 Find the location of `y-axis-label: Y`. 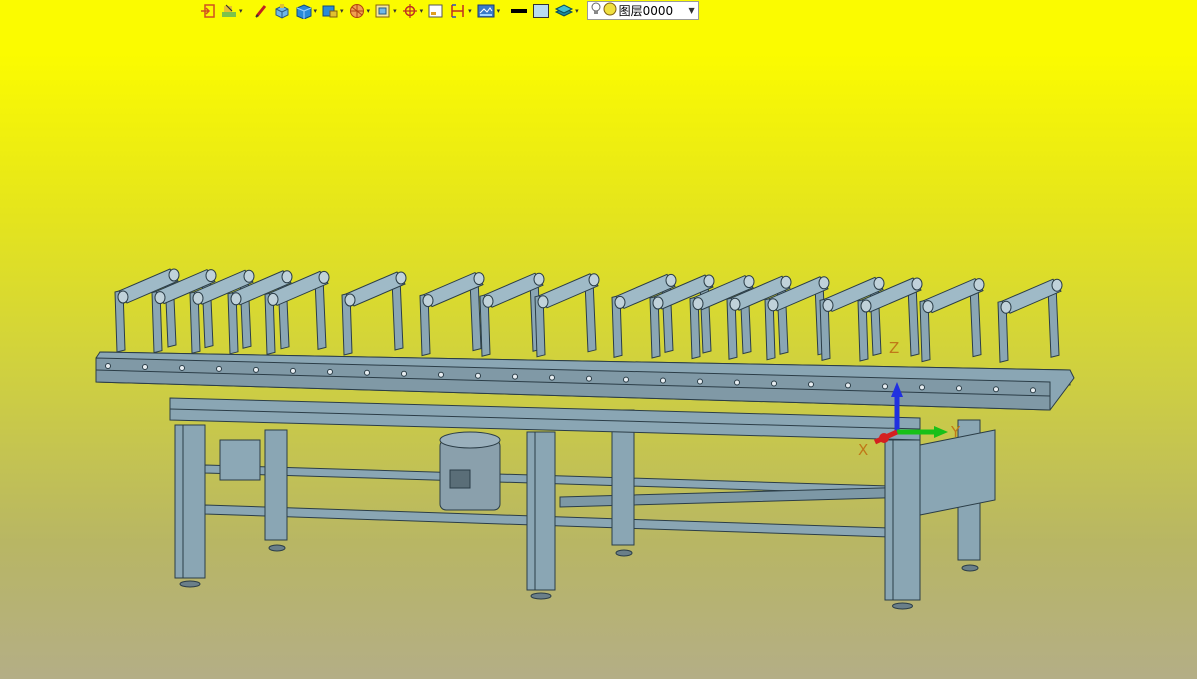

y-axis-label: Y is located at coordinates (955, 432).